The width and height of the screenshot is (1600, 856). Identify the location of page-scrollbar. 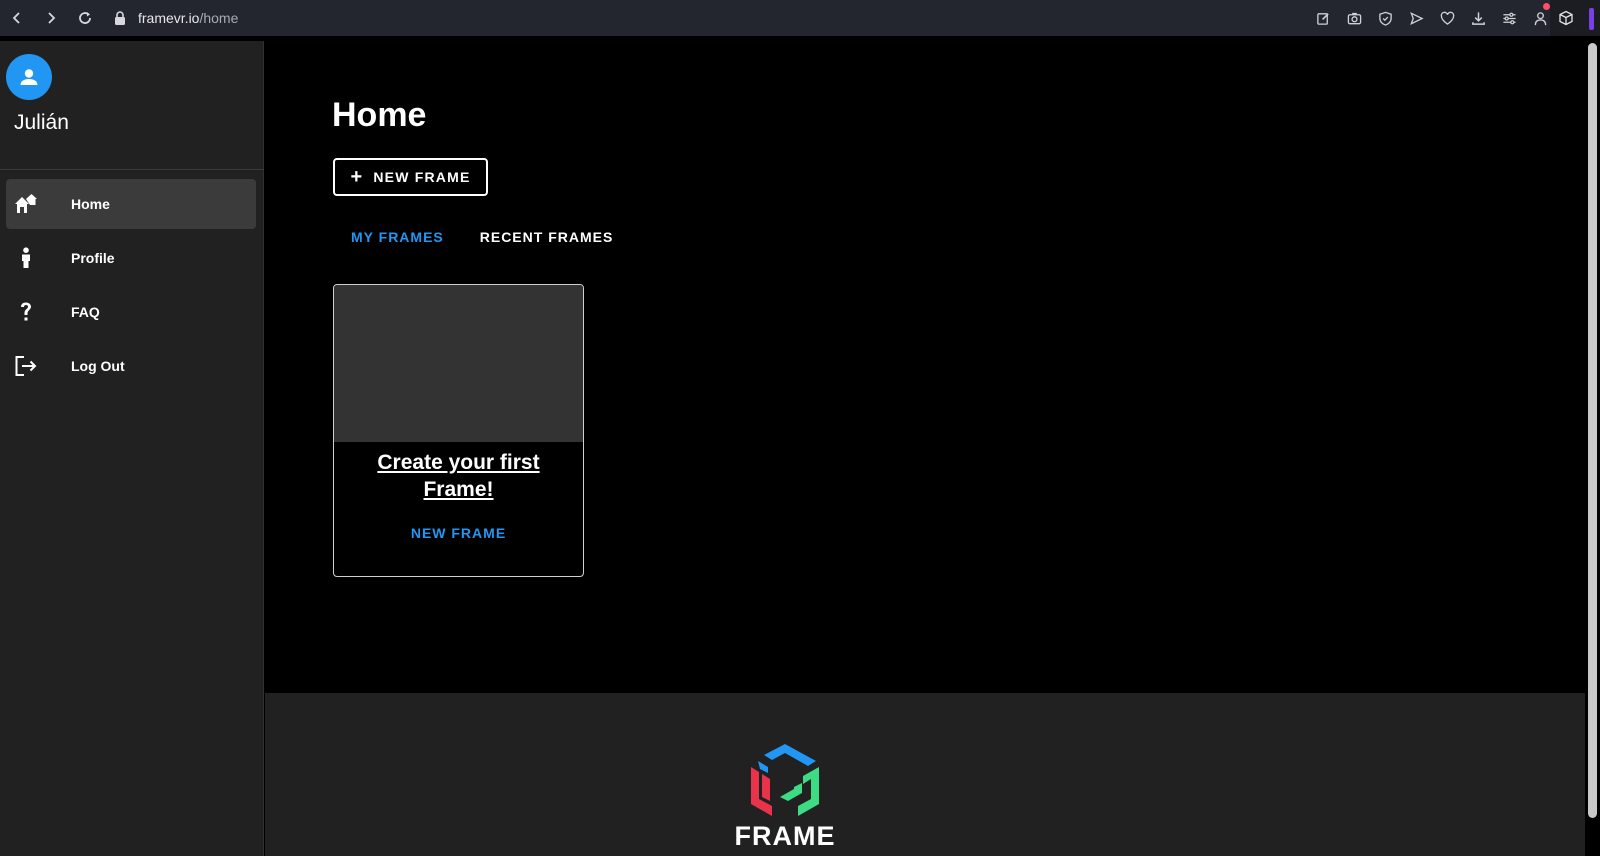
(1592, 448).